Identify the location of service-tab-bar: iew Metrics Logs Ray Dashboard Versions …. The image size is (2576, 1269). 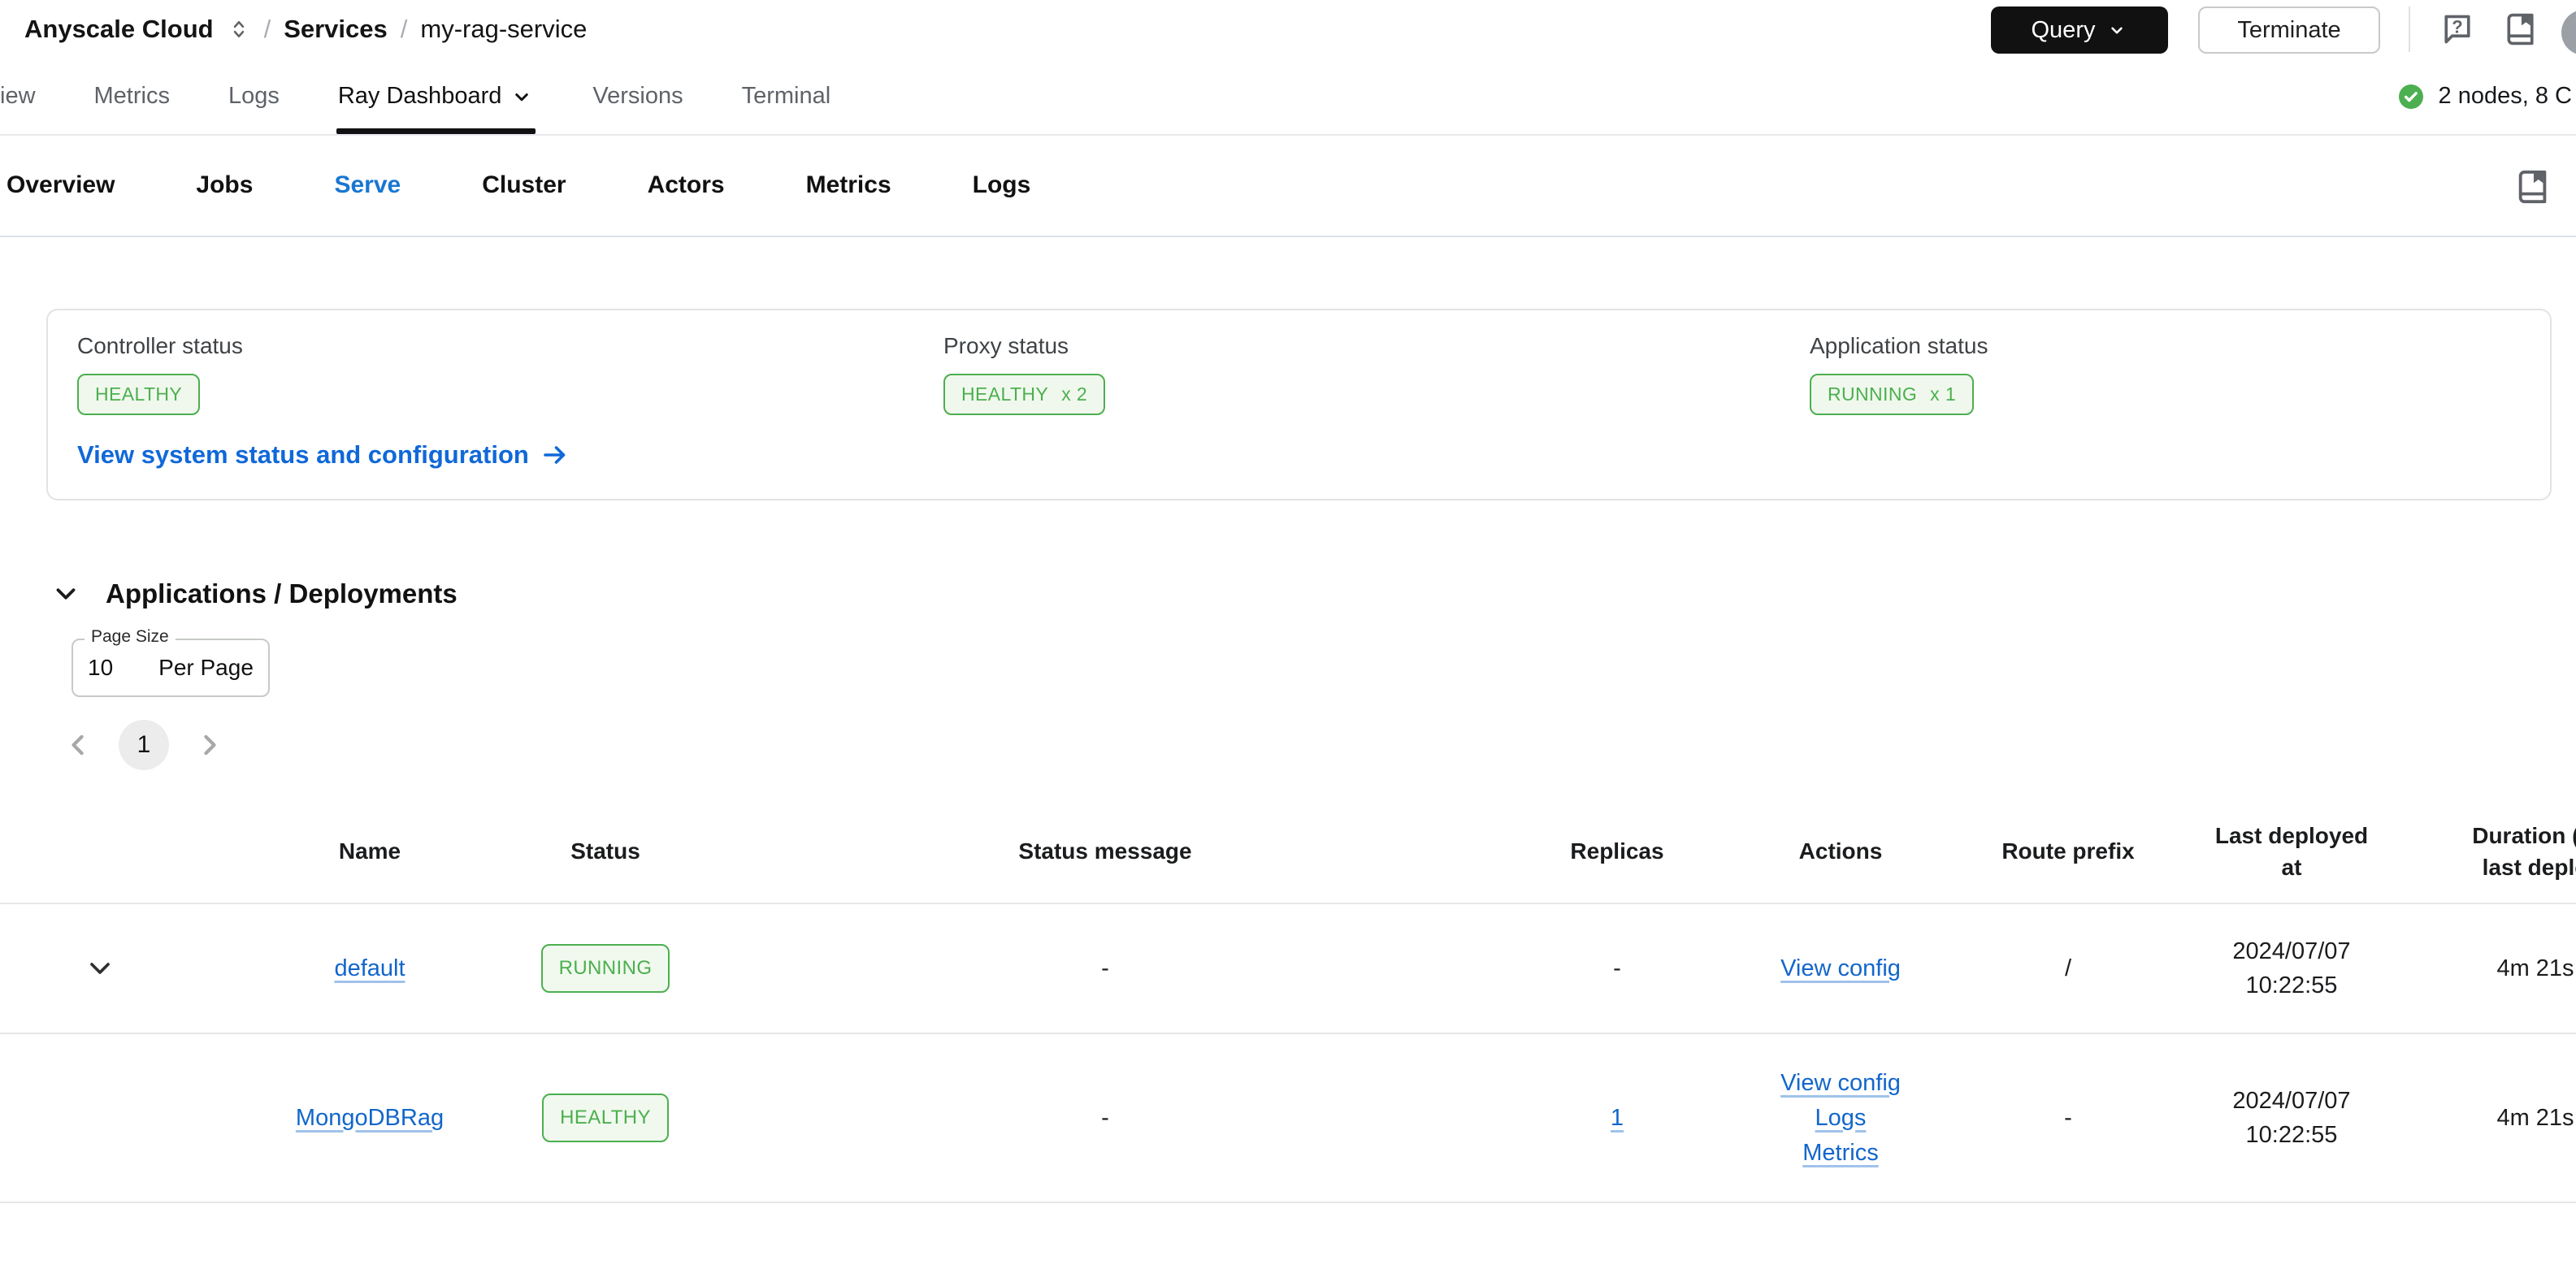
(1288, 97).